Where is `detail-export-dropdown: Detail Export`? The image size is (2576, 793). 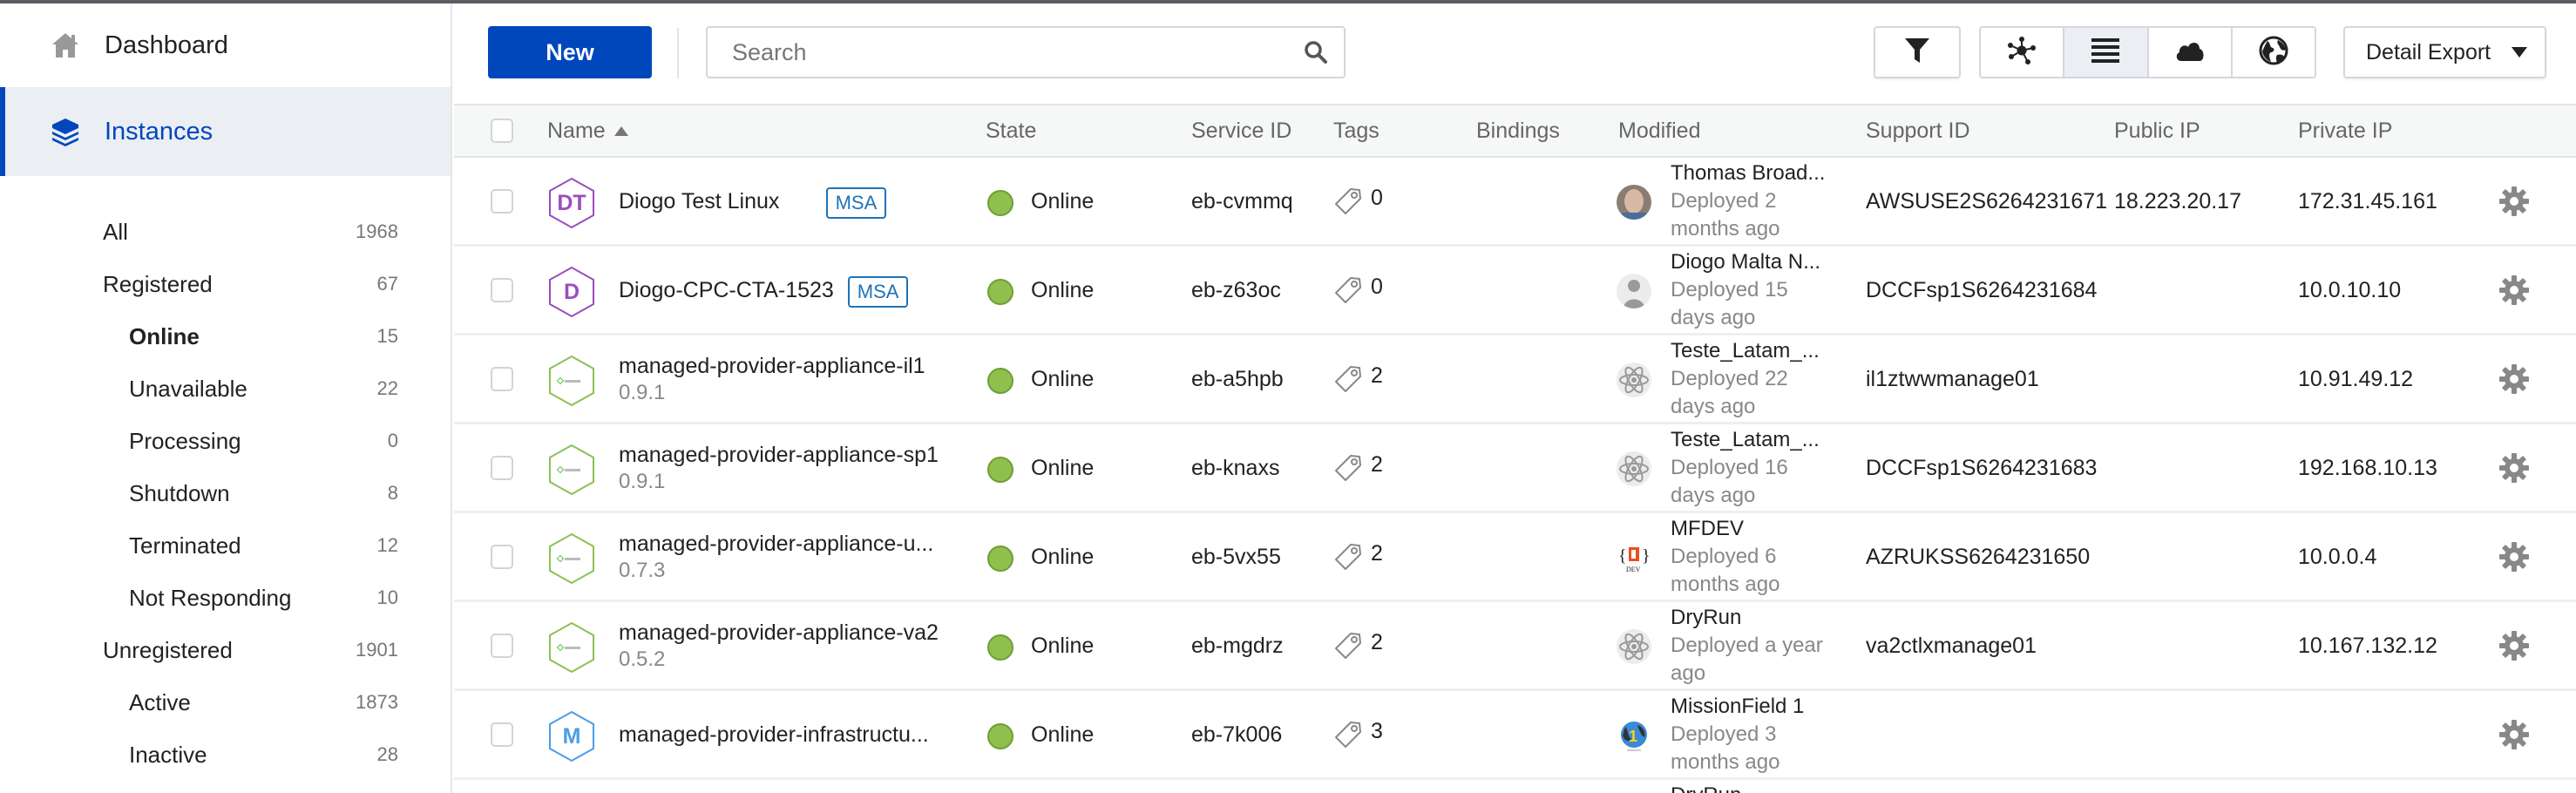 detail-export-dropdown: Detail Export is located at coordinates (2444, 52).